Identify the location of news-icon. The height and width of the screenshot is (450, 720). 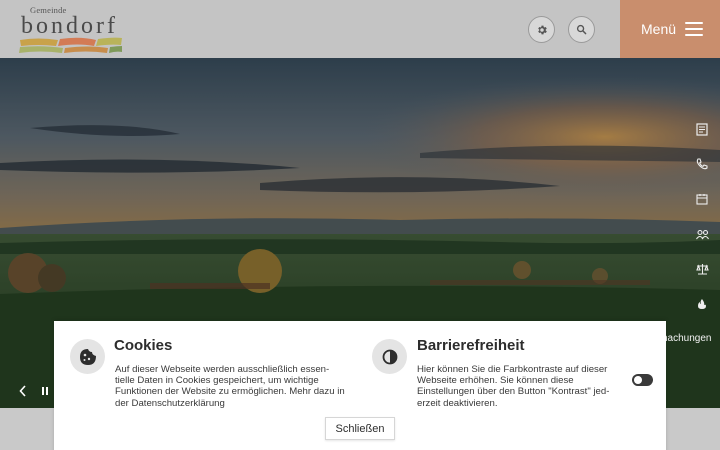
(702, 129).